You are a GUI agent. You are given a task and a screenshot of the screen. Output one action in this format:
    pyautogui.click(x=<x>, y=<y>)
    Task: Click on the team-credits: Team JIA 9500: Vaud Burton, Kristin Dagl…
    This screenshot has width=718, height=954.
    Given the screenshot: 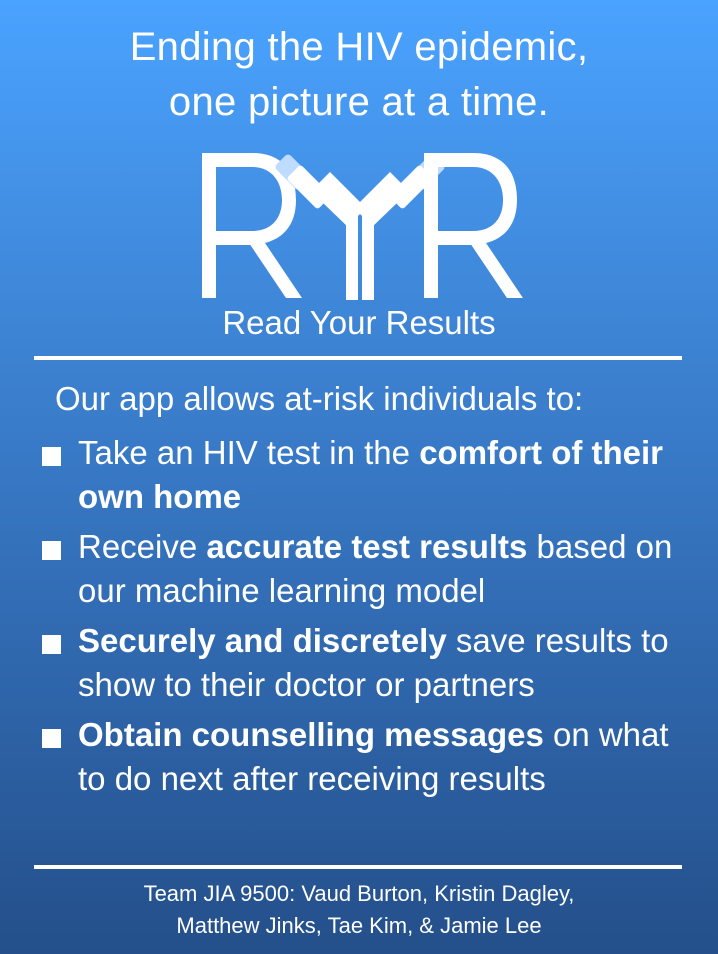 What is the action you would take?
    pyautogui.click(x=359, y=910)
    